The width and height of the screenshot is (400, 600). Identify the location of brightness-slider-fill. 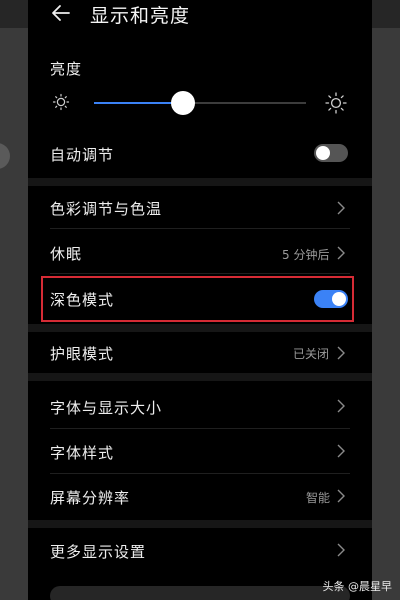
(139, 103).